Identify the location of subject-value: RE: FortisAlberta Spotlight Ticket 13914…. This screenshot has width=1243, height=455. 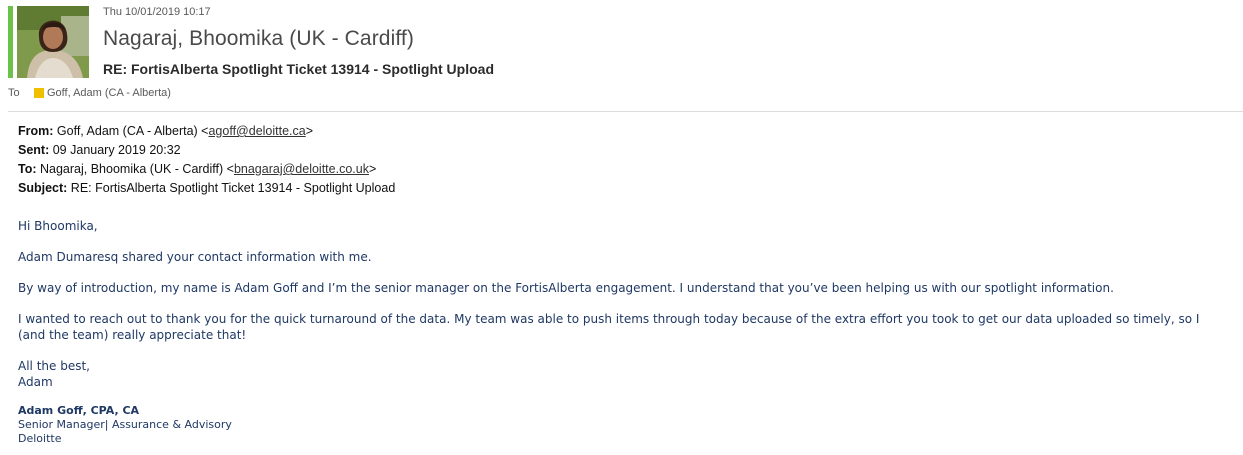
(233, 188).